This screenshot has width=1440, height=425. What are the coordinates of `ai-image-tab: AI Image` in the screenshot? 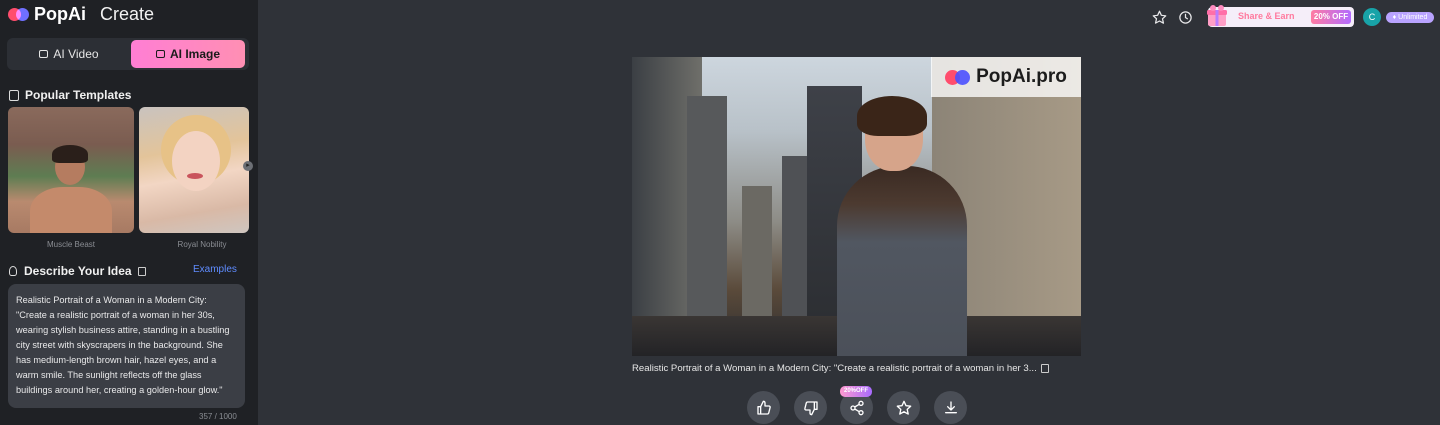 It's located at (188, 54).